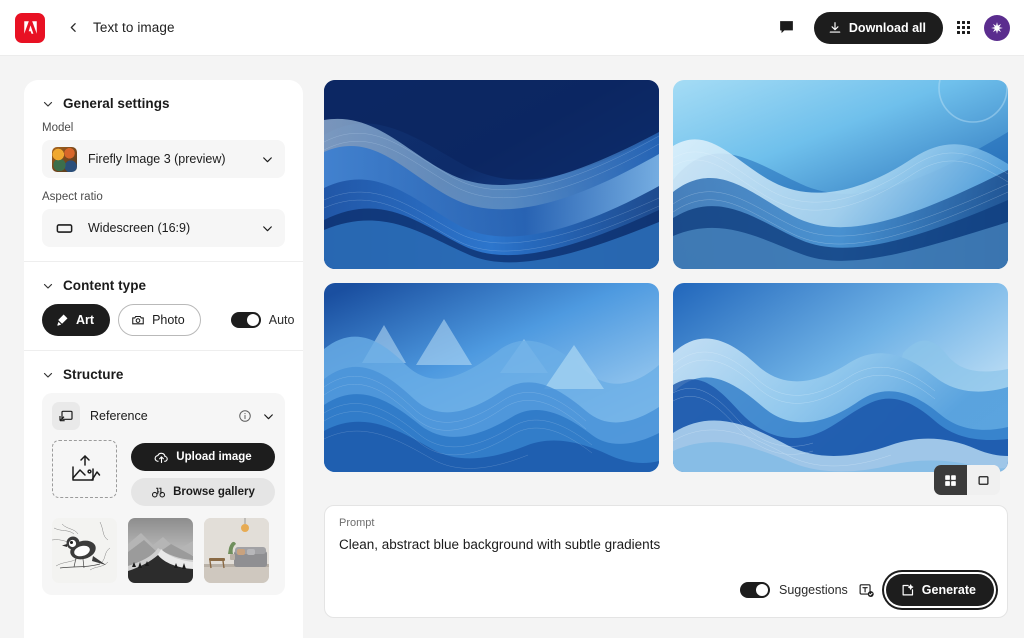 Image resolution: width=1024 pixels, height=638 pixels. Describe the element at coordinates (93, 374) in the screenshot. I see `structure-title: Structure` at that location.